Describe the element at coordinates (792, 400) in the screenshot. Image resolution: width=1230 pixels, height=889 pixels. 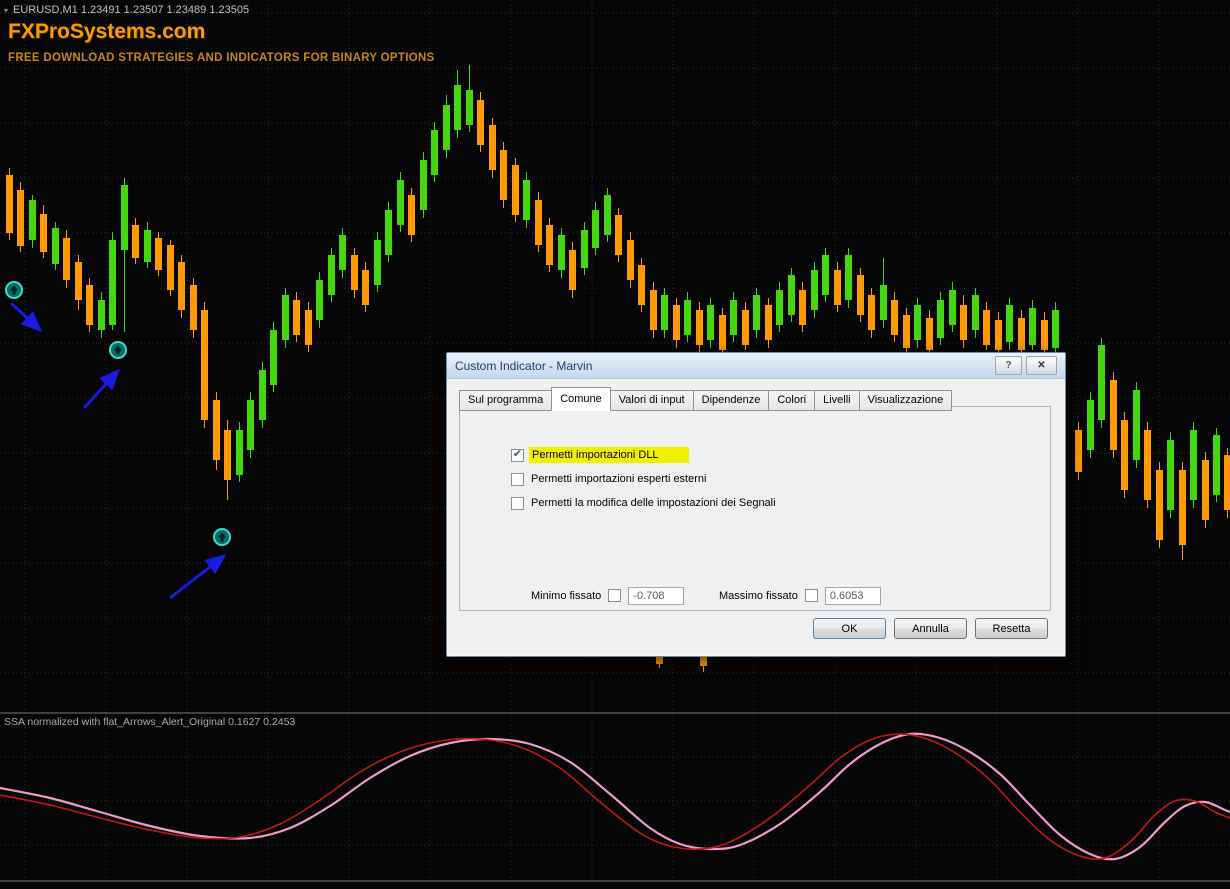
I see `tab-colori: Colori` at that location.